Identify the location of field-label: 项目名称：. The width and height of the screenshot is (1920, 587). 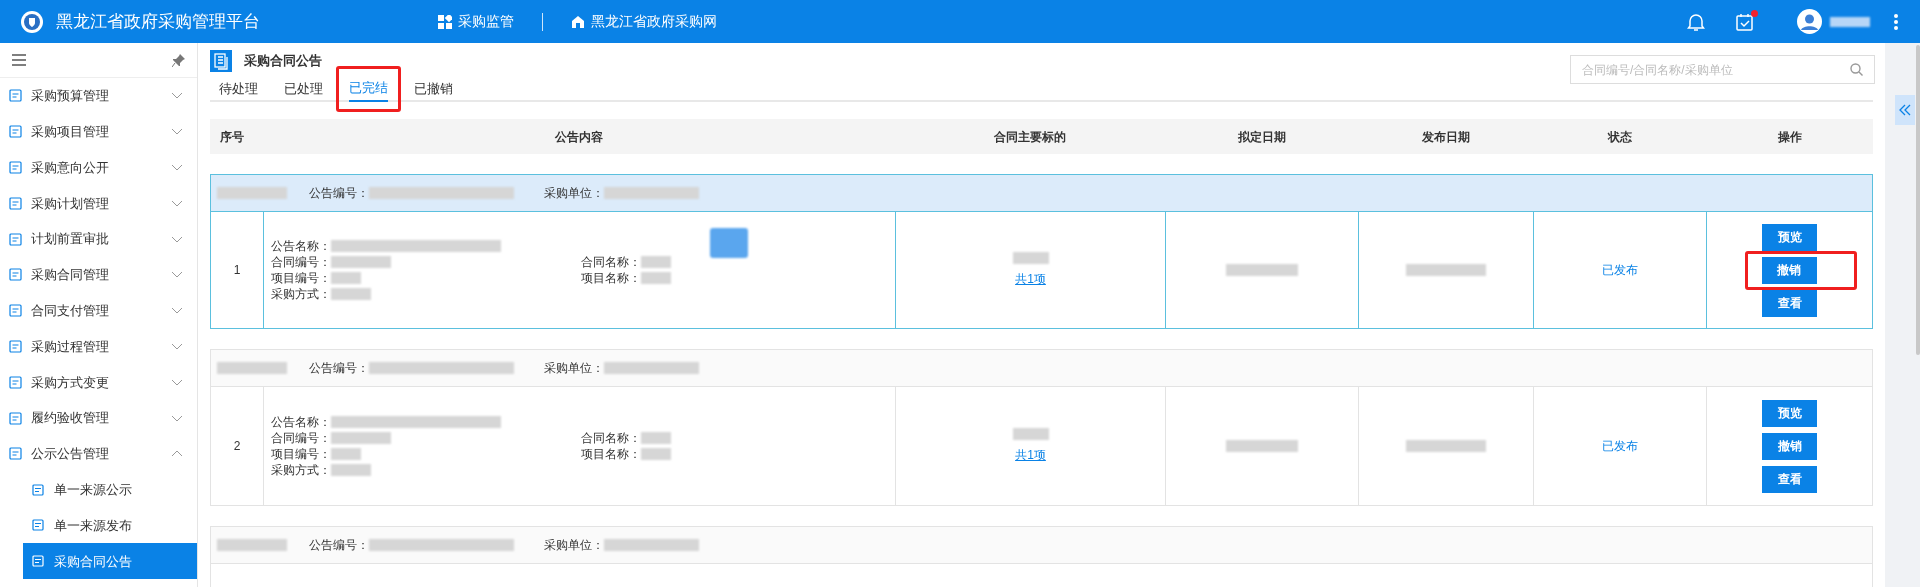
(611, 278).